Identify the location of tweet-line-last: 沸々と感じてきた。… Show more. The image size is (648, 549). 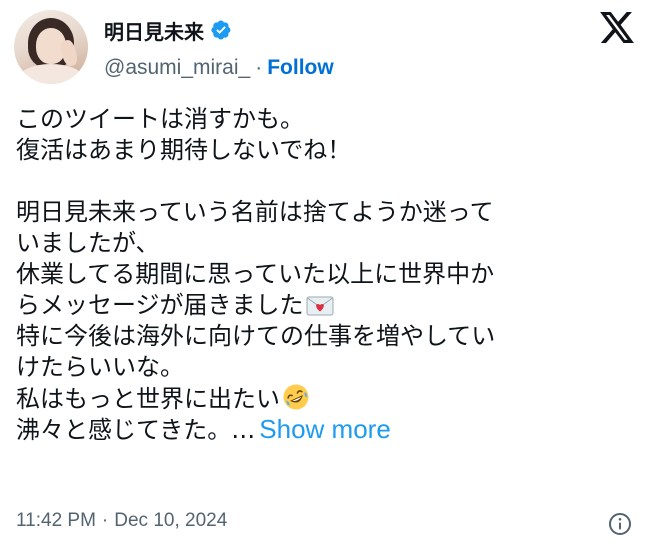
(322, 429).